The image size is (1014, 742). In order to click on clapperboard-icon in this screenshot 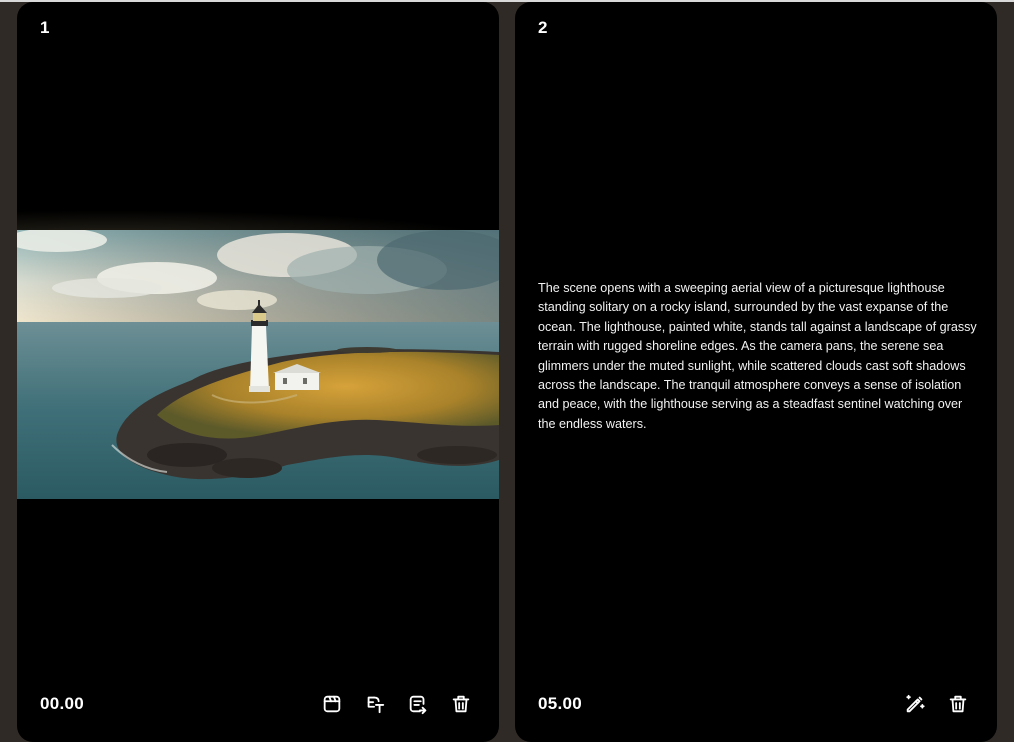, I will do `click(332, 704)`.